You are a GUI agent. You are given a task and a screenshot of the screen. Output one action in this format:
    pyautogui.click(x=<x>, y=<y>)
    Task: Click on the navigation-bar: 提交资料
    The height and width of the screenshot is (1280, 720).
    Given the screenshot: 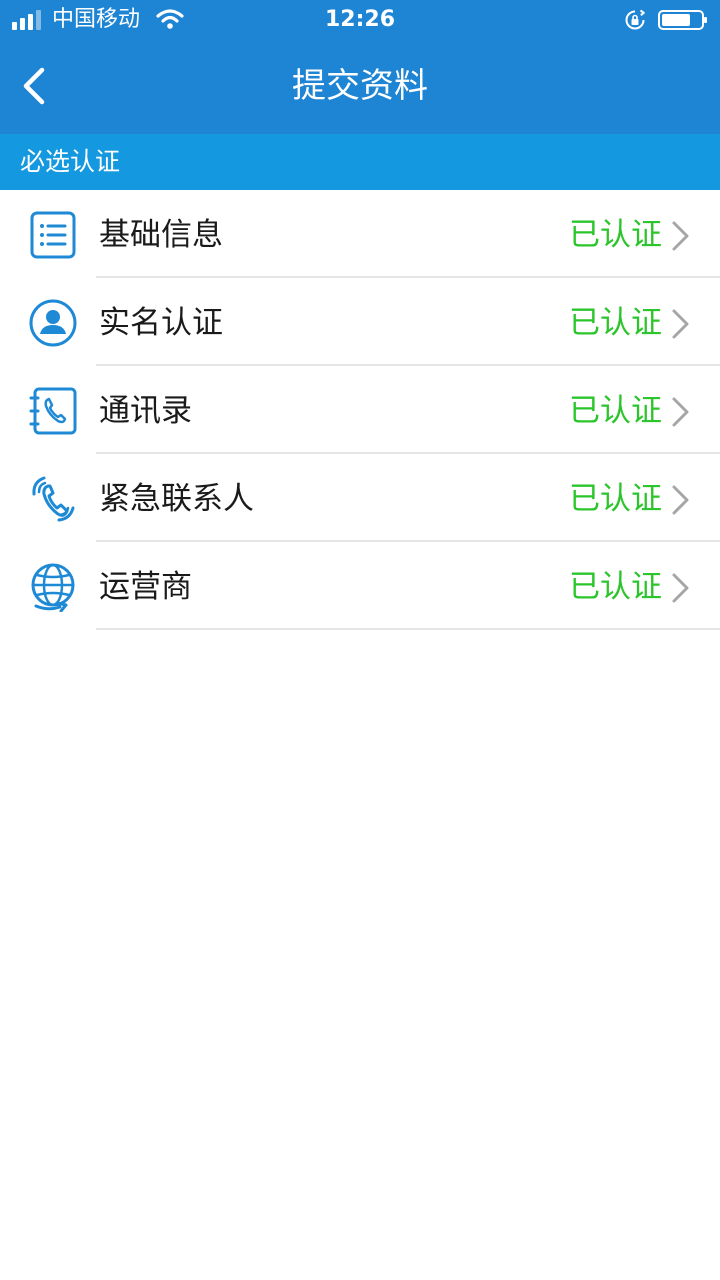 What is the action you would take?
    pyautogui.click(x=360, y=87)
    